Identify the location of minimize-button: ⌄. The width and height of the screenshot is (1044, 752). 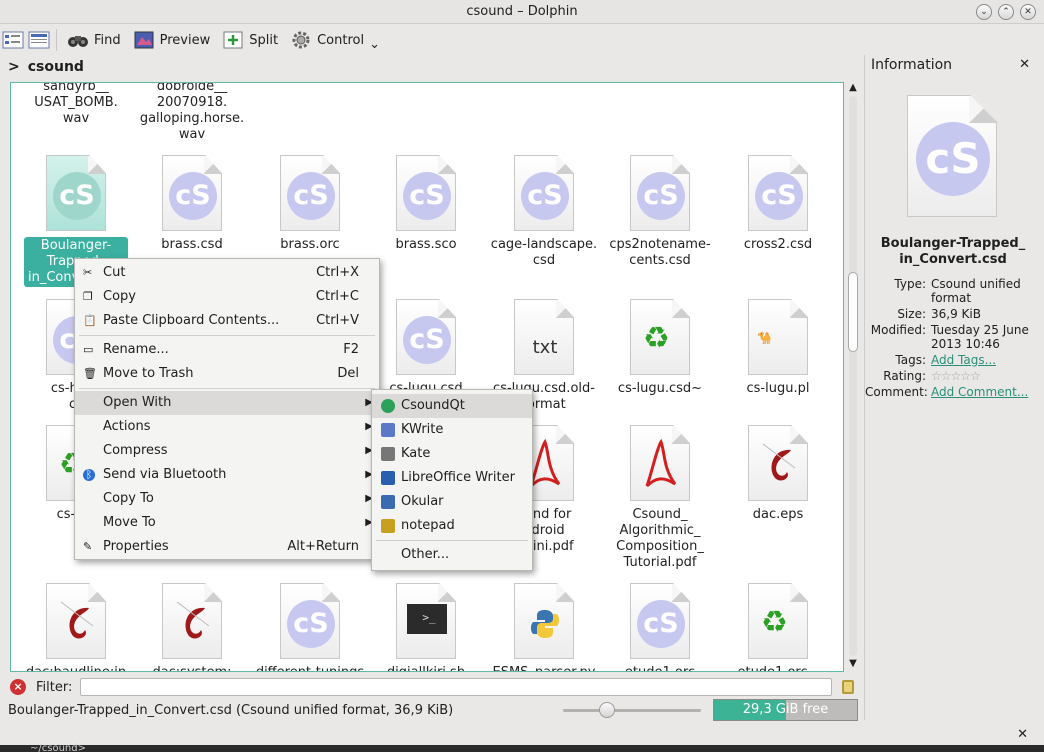
(984, 12).